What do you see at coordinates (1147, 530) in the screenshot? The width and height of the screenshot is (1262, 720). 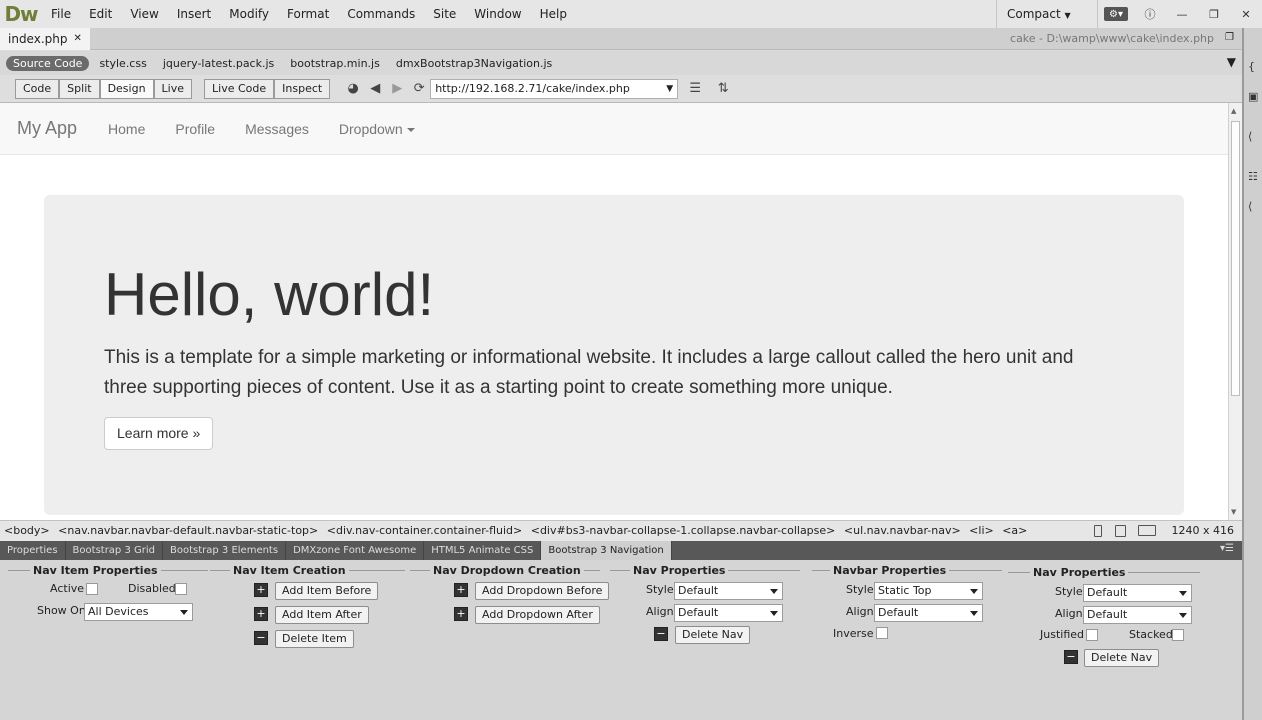 I see `desktop-size-icon` at bounding box center [1147, 530].